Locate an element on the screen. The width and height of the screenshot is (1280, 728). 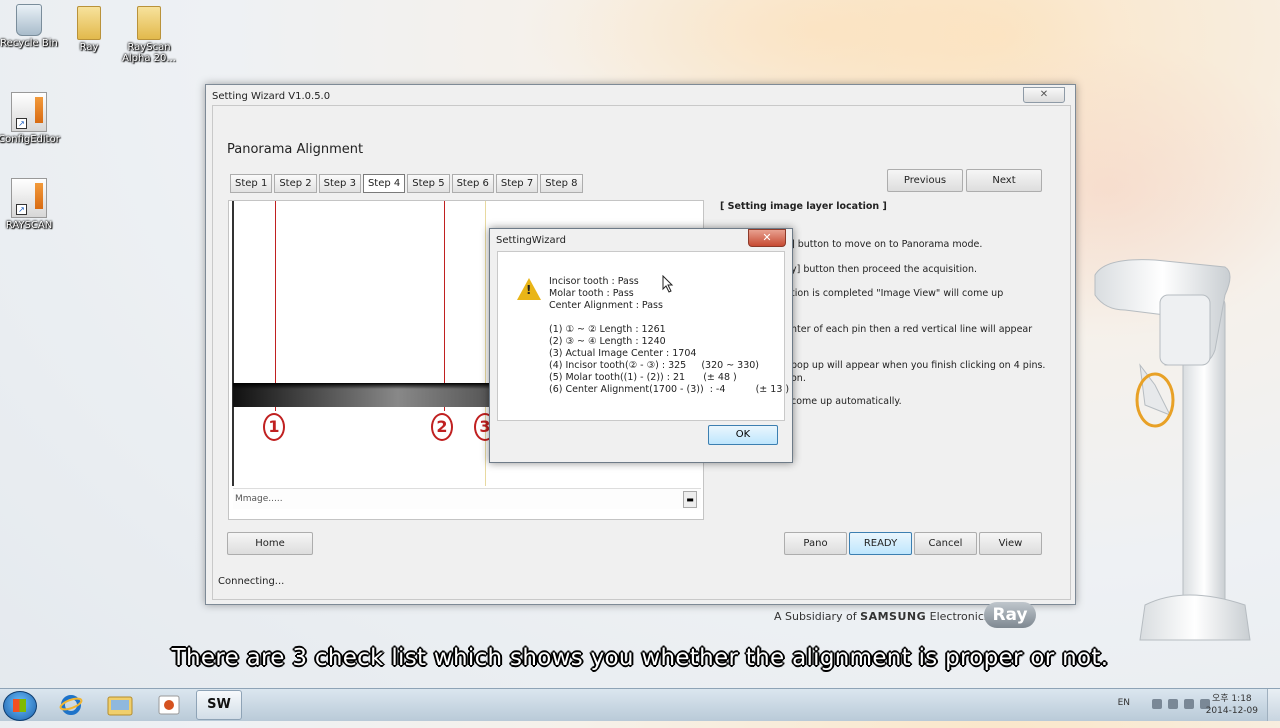
instruction-line: ] button to move on to Panorama mode. is located at coordinates (887, 244).